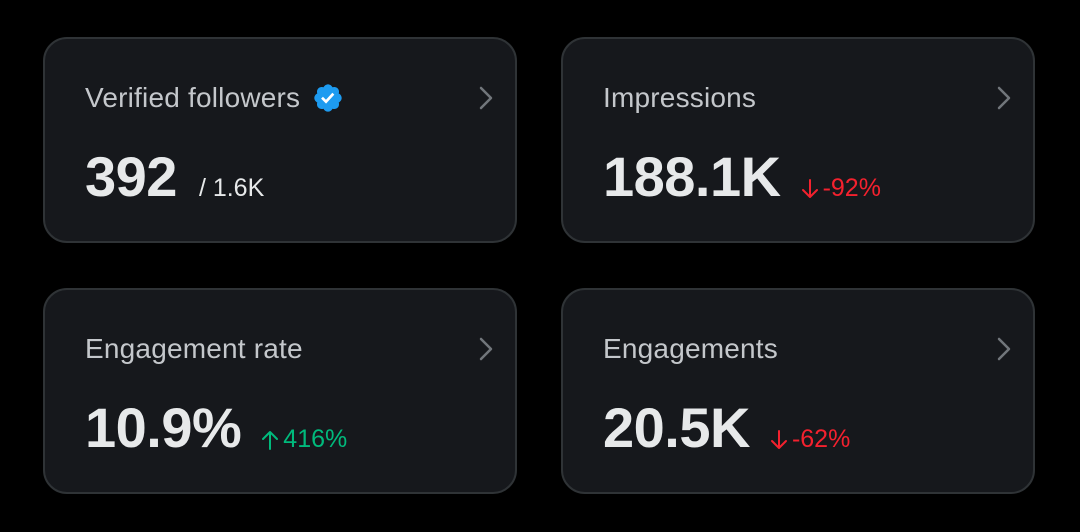 This screenshot has height=532, width=1080. I want to click on metric-change: -92%, so click(841, 188).